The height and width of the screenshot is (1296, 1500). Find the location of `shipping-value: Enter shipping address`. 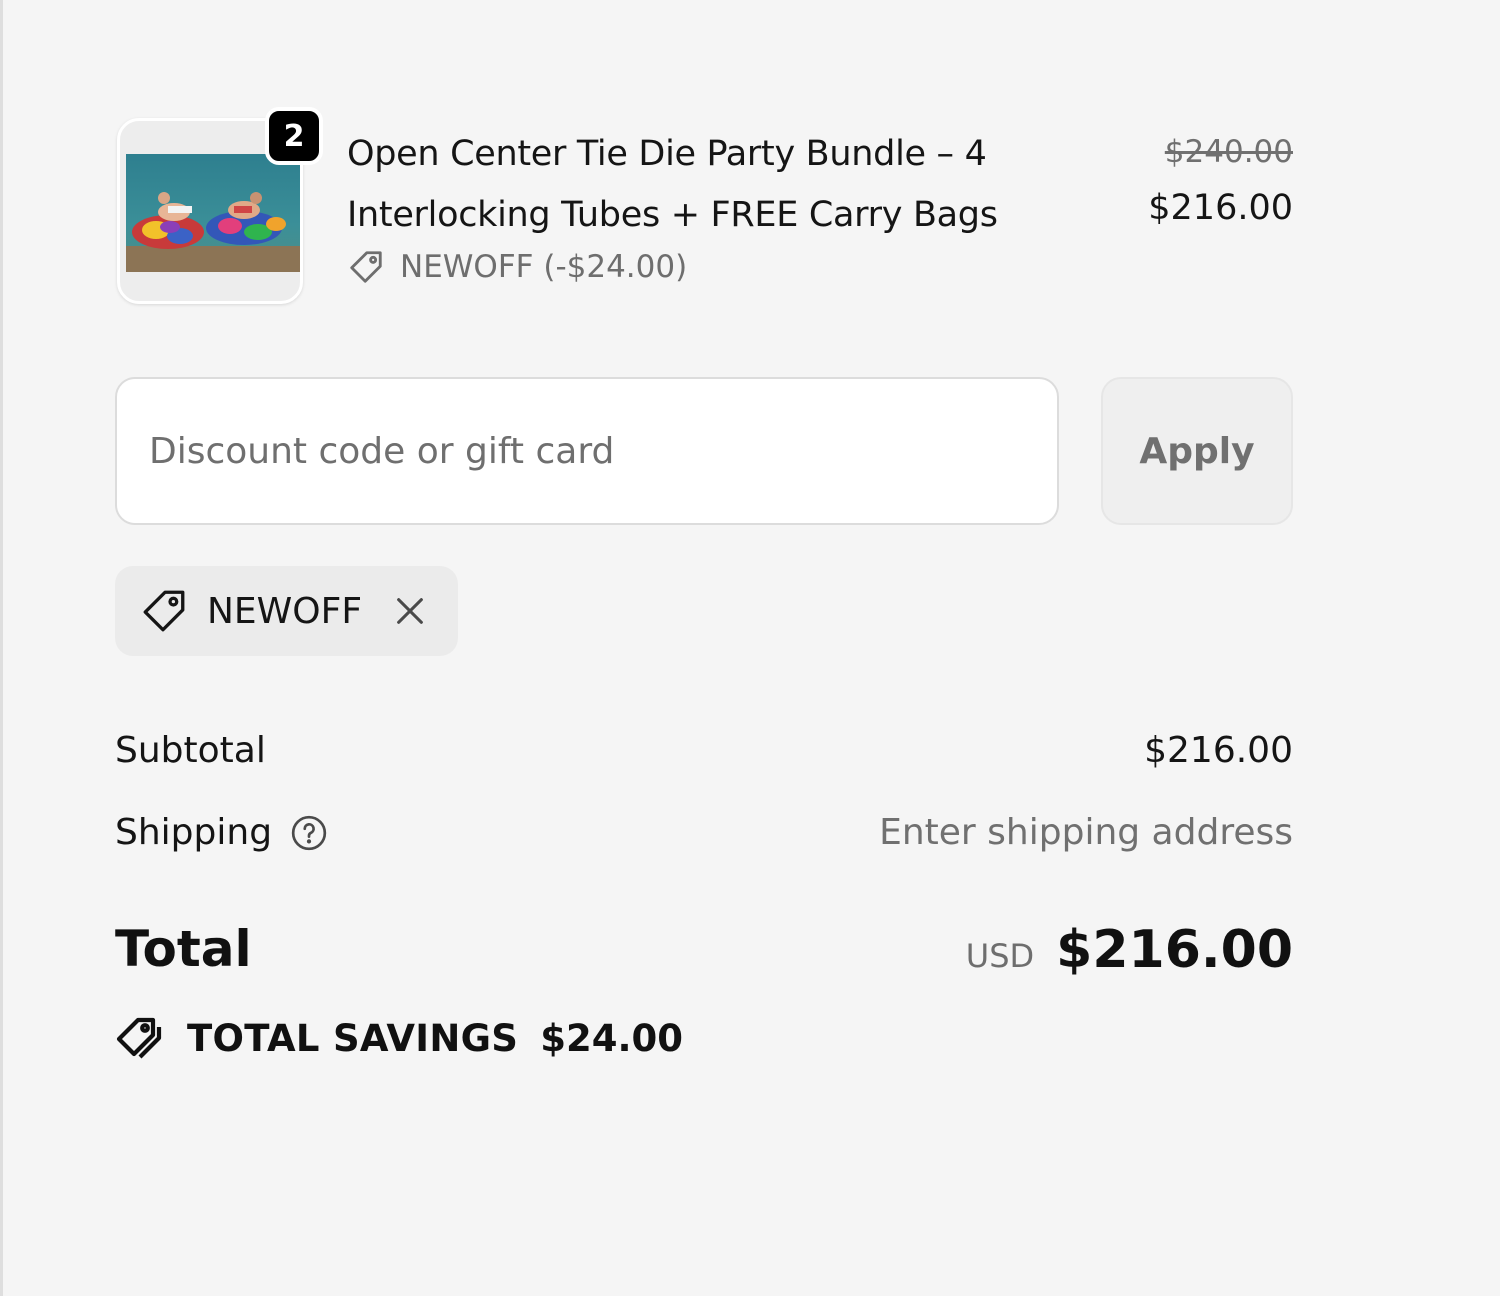

shipping-value: Enter shipping address is located at coordinates (1086, 832).